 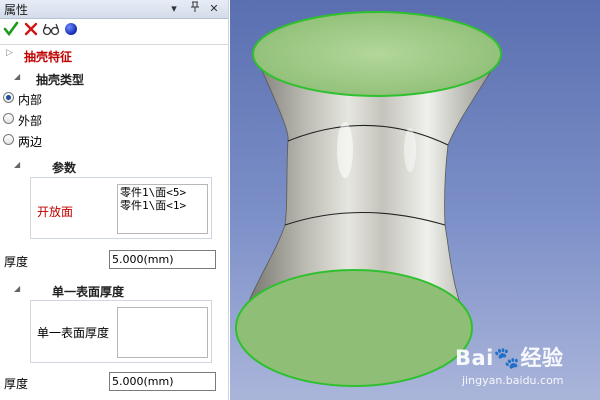 I want to click on cancel-button, so click(x=31, y=31).